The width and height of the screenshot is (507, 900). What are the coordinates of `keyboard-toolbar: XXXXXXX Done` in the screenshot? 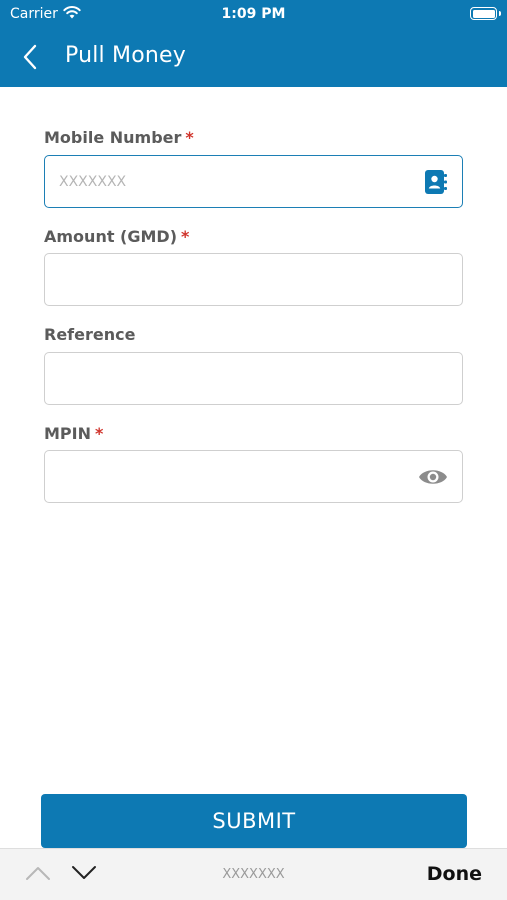 It's located at (253, 874).